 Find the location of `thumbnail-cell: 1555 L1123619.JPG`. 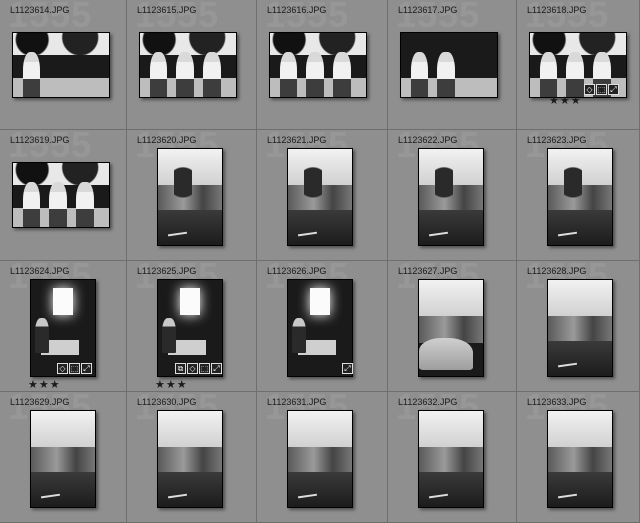

thumbnail-cell: 1555 L1123619.JPG is located at coordinates (63, 195).